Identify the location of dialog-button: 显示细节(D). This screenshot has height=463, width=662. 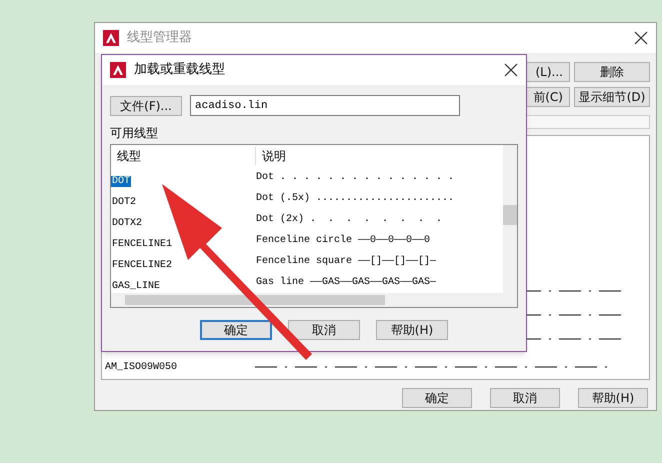
(612, 97).